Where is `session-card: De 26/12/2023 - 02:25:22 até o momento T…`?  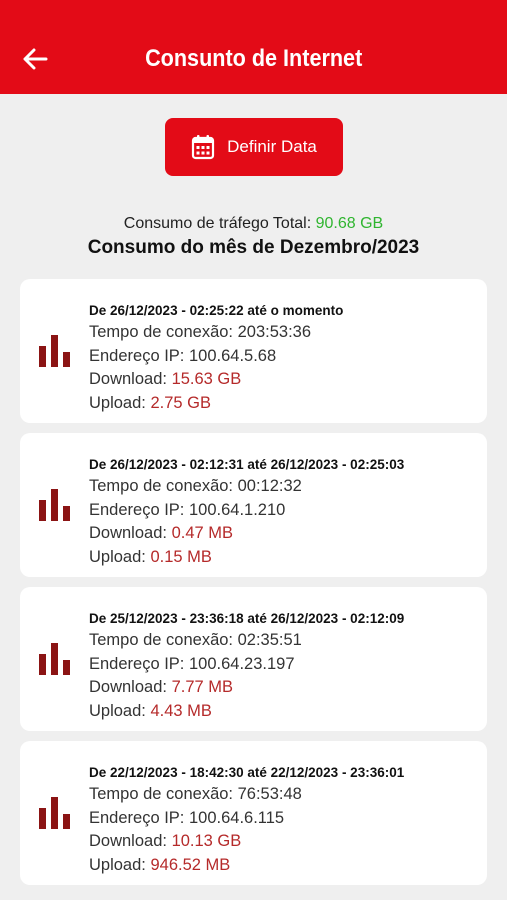 session-card: De 26/12/2023 - 02:25:22 até o momento T… is located at coordinates (253, 351).